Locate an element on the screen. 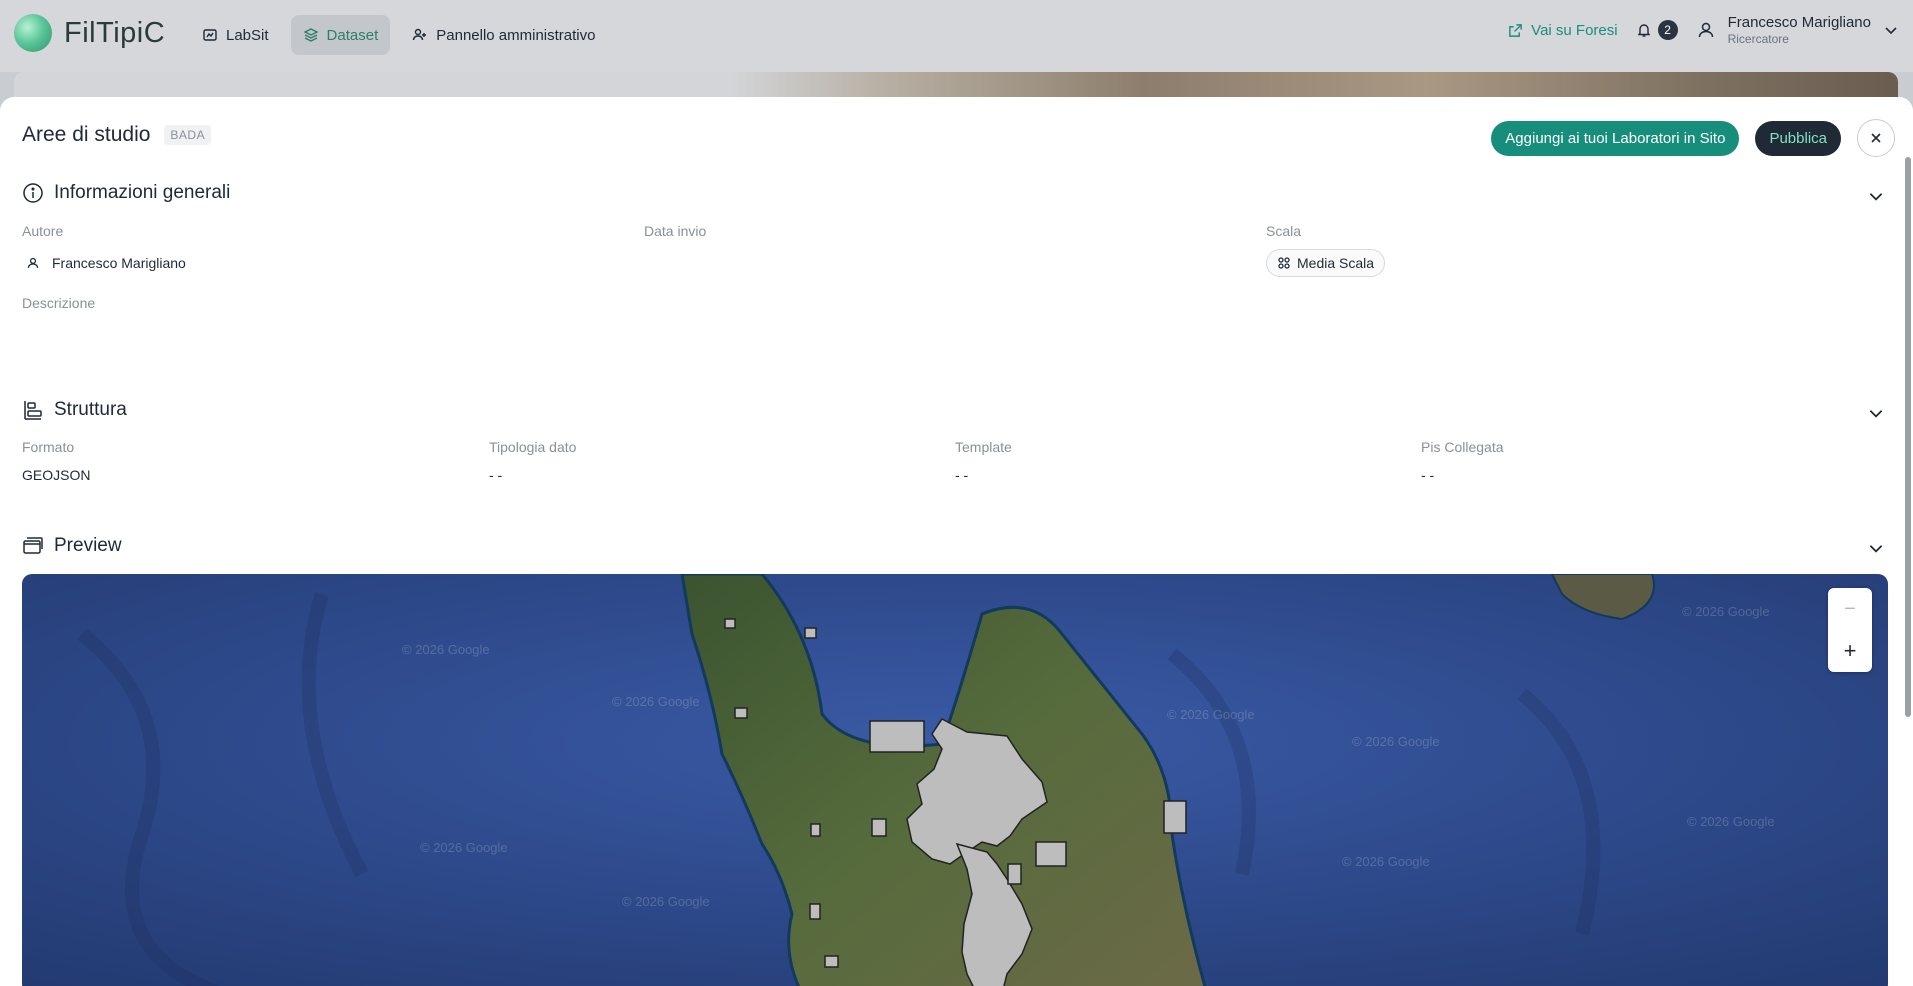 The height and width of the screenshot is (986, 1913). scale-value: Media Scala is located at coordinates (1336, 263).